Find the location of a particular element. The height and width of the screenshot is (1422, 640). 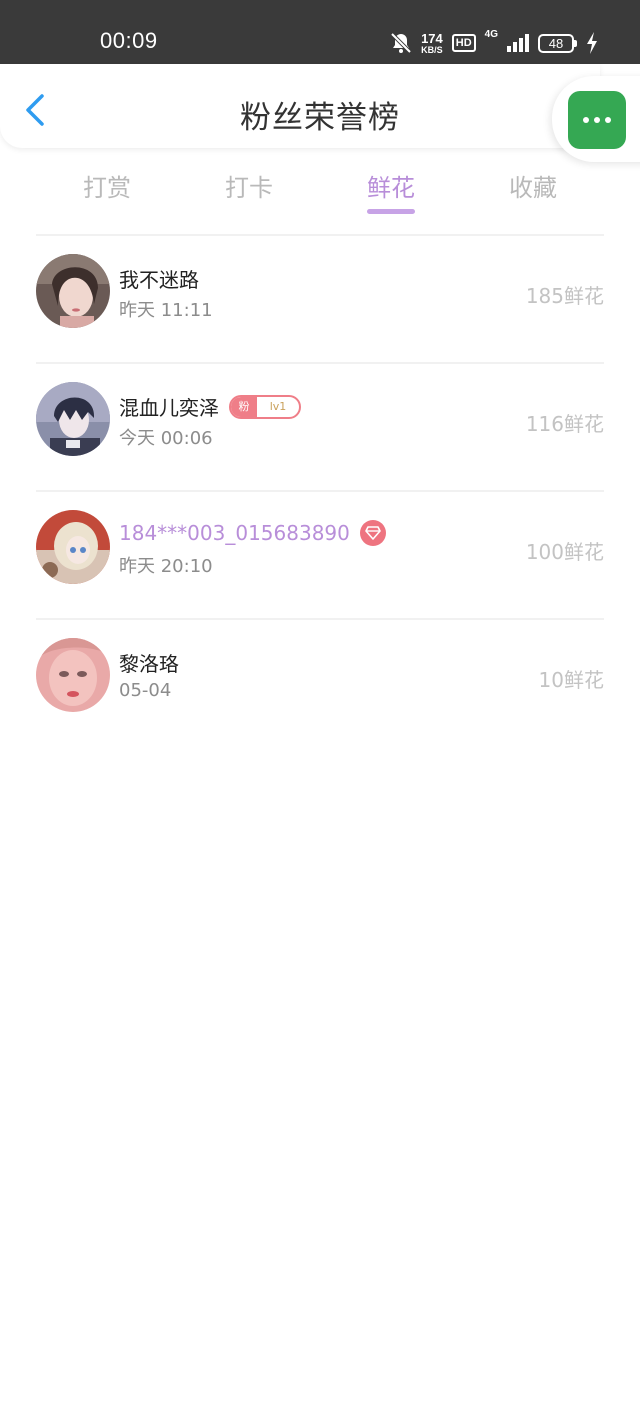

timestamp: 今天 00:06 is located at coordinates (166, 438).